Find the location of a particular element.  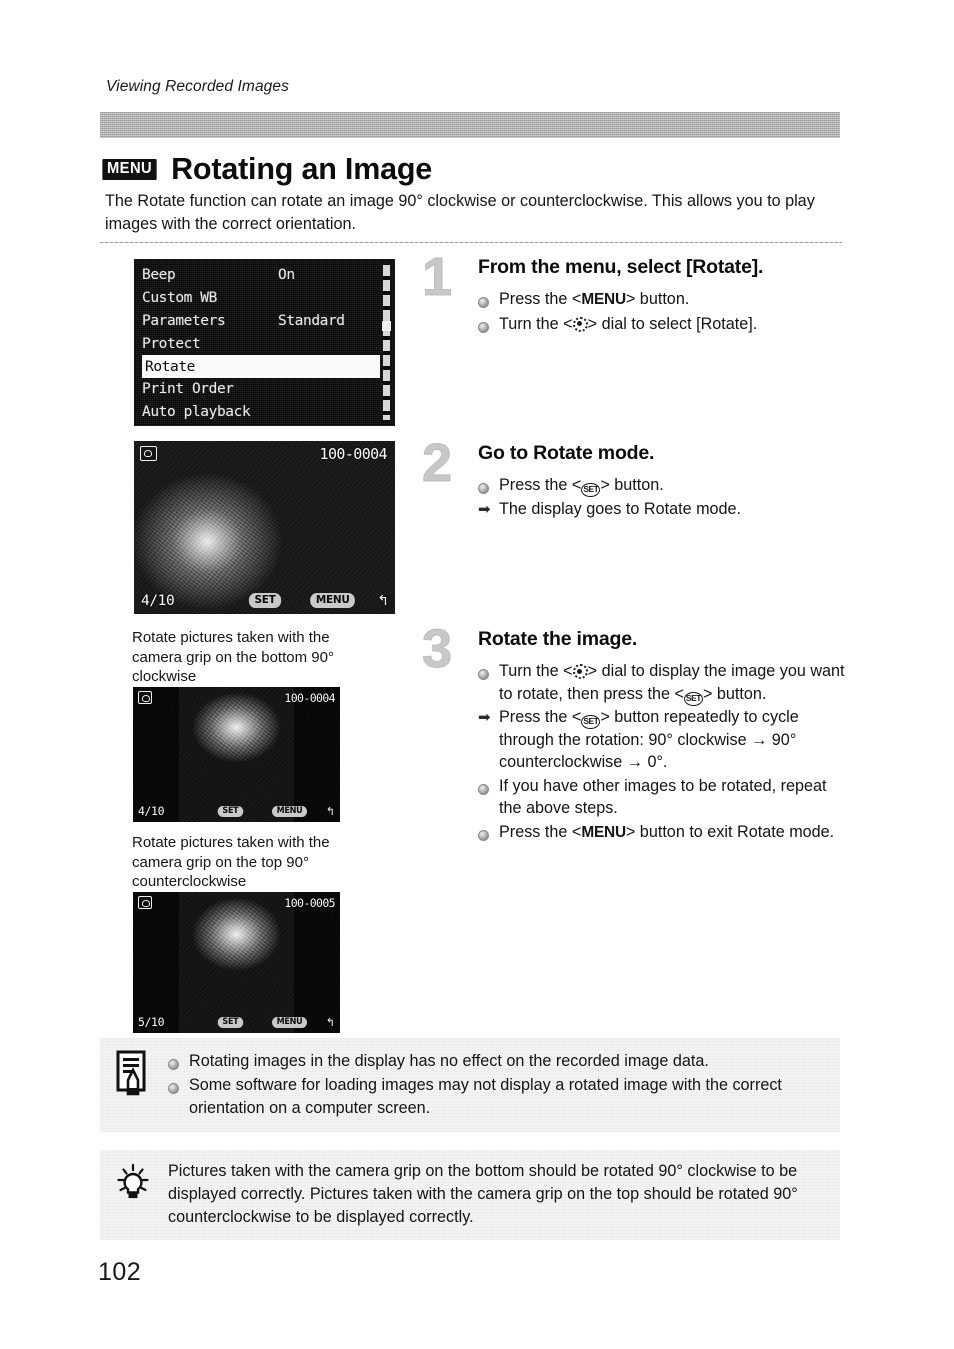

menu-scrollbar is located at coordinates (386, 342).